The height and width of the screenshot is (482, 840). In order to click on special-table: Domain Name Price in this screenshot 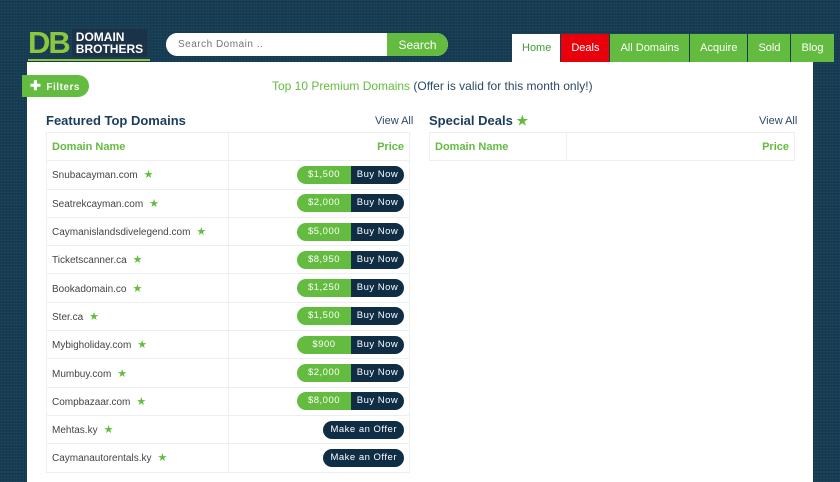, I will do `click(612, 146)`.